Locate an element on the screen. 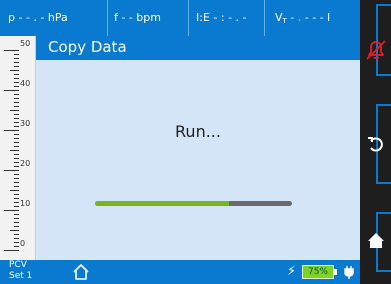  home-hardkey-button is located at coordinates (376, 241).